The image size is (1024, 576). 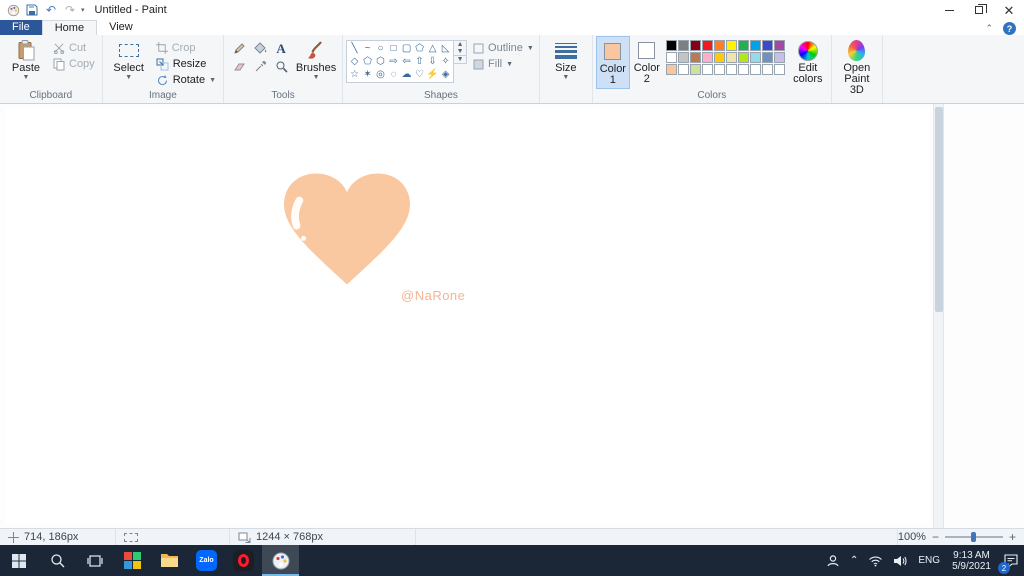 I want to click on shape-cloud-callout-icon: ☁, so click(x=406, y=74).